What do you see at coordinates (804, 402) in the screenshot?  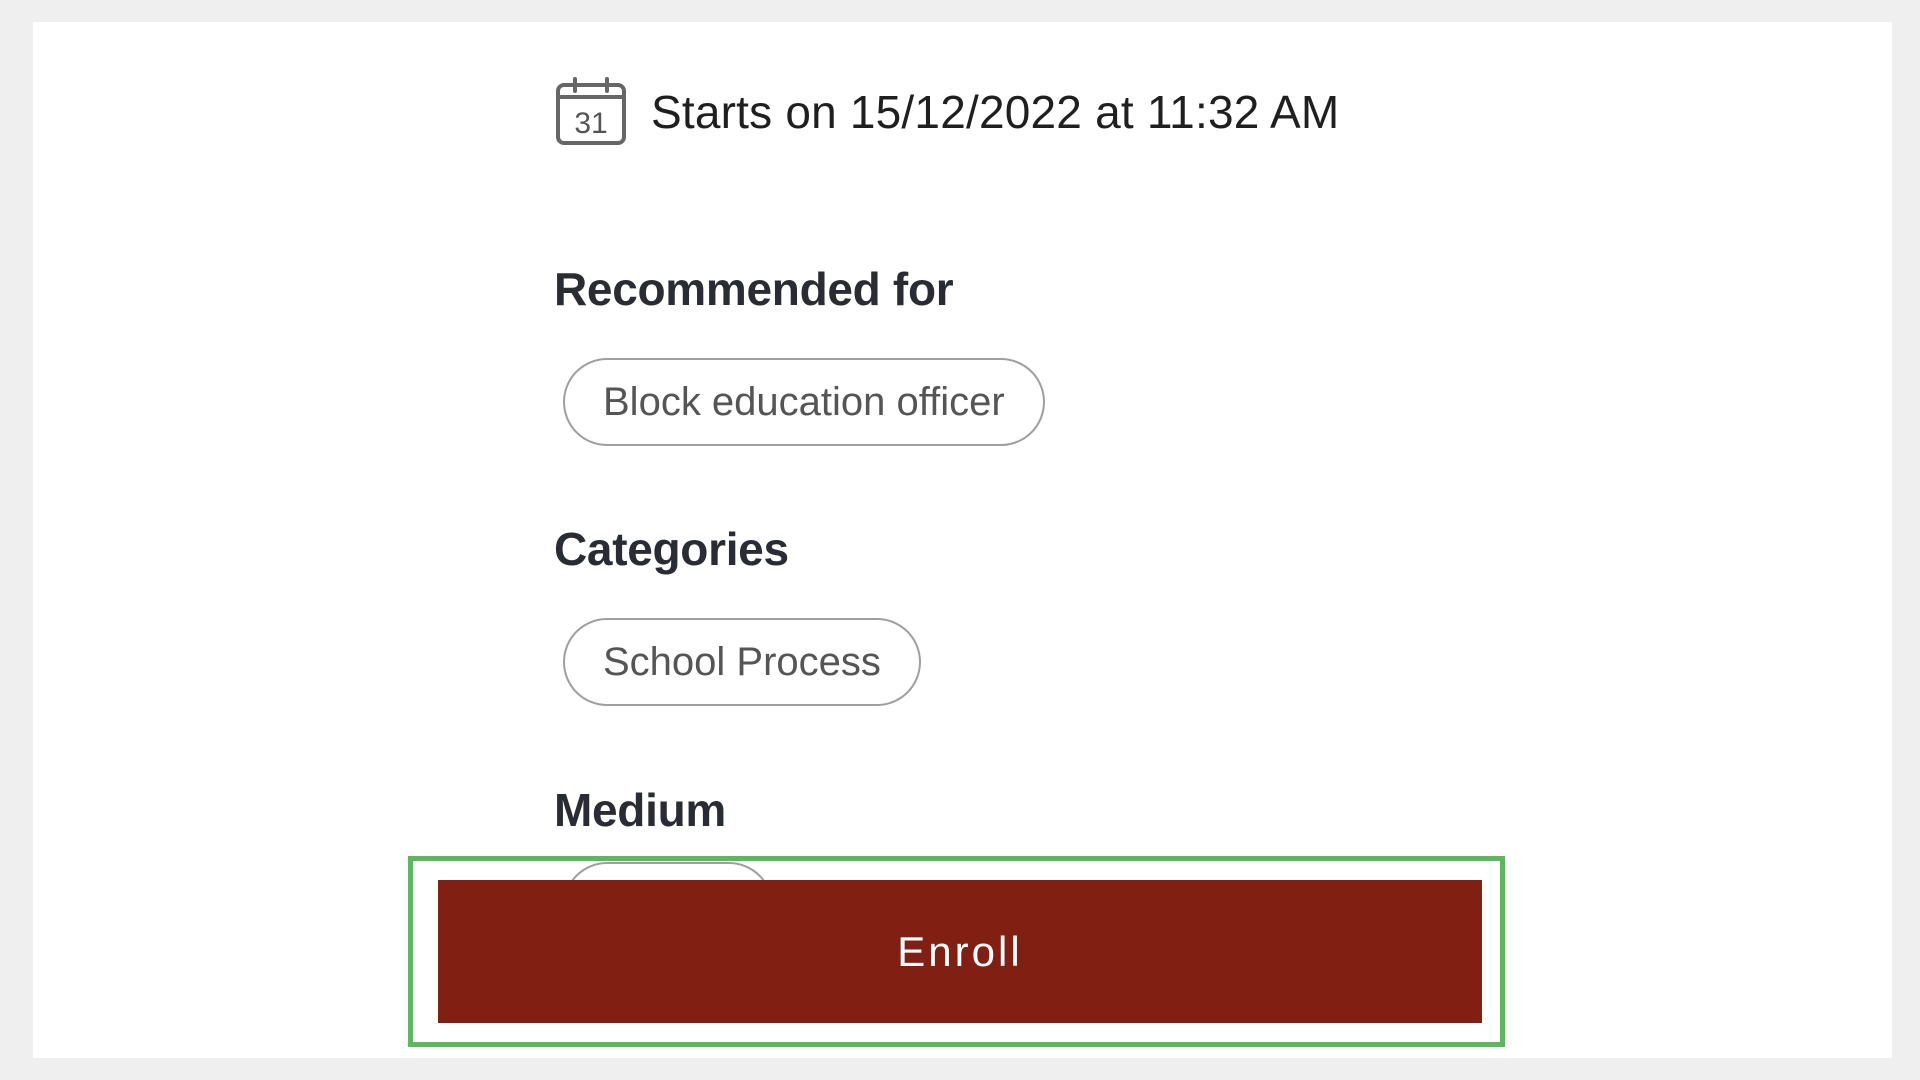 I see `recommended-chip-block-education-officer: Block education officer` at bounding box center [804, 402].